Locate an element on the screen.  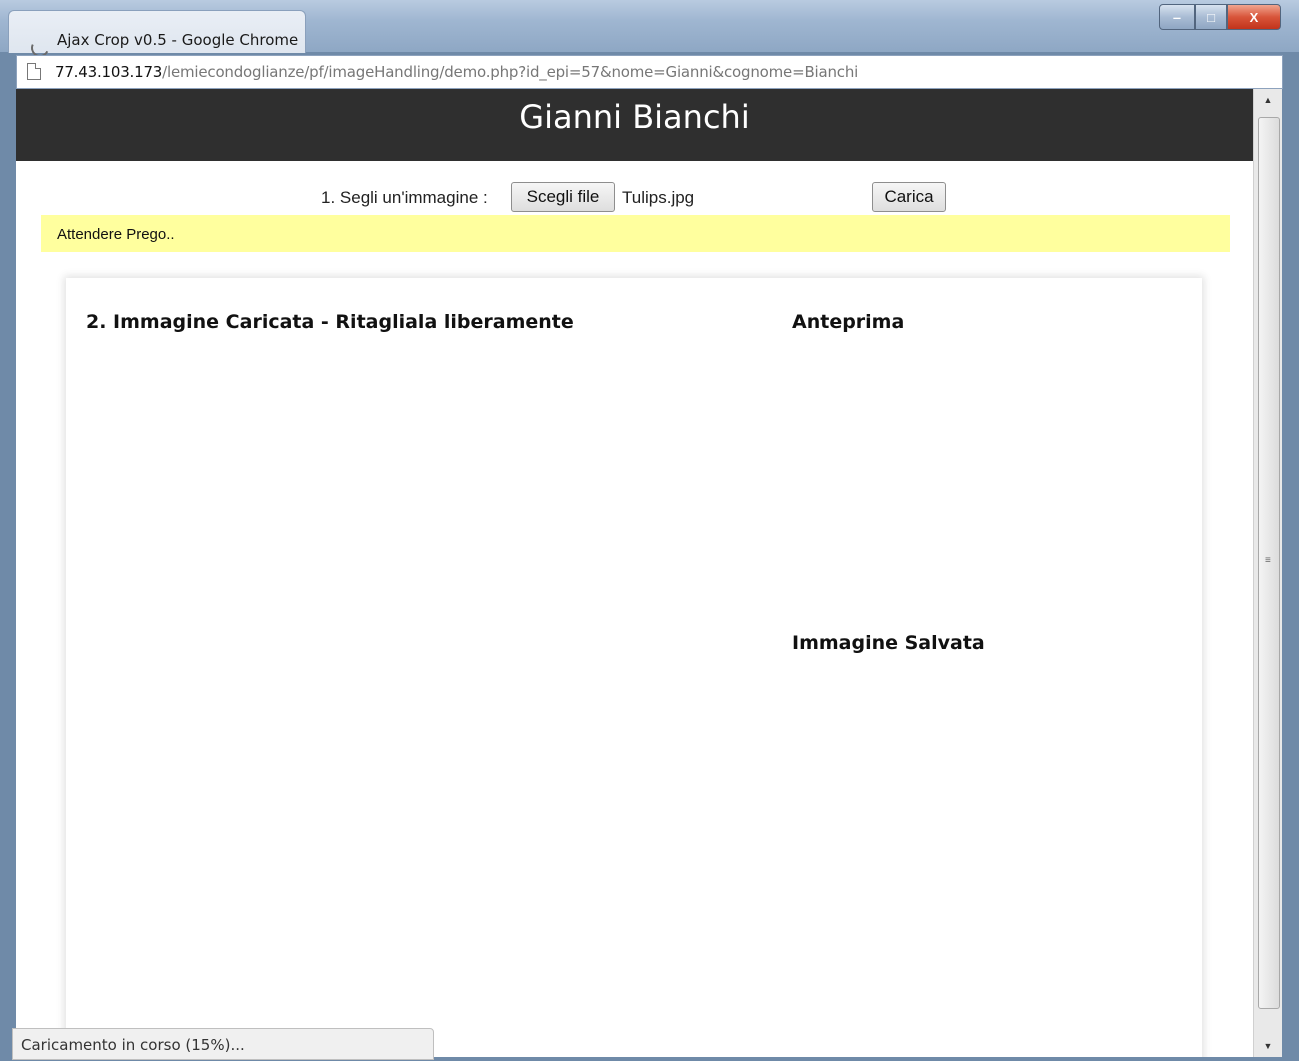
window-controls: ‒ □ X is located at coordinates (1220, 17).